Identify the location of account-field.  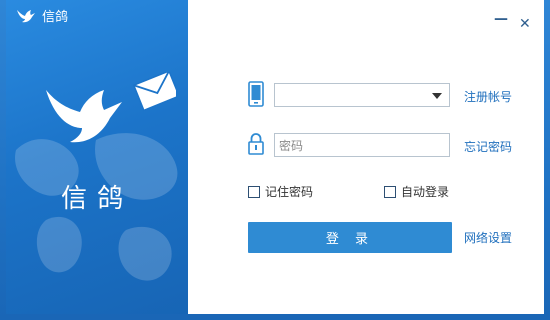
(362, 95).